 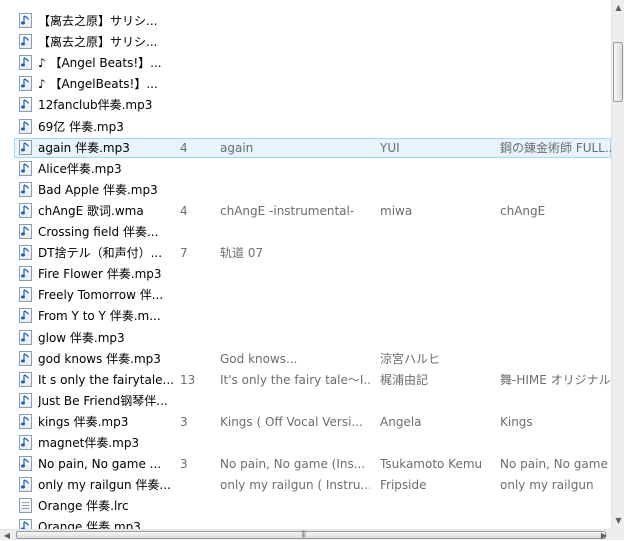 I want to click on scroll-grip-icon: |||, so click(x=303, y=534).